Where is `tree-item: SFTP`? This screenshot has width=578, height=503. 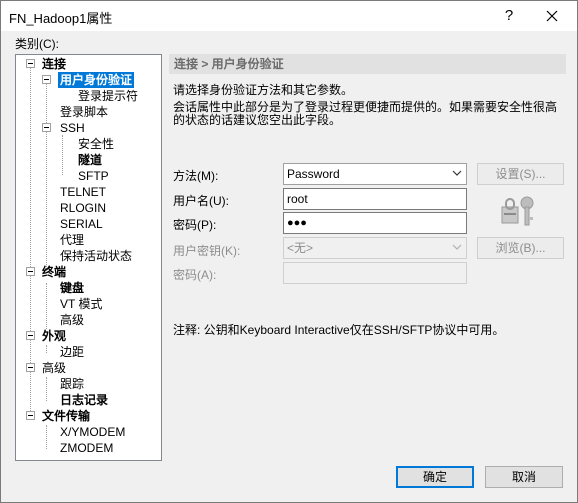 tree-item: SFTP is located at coordinates (93, 176).